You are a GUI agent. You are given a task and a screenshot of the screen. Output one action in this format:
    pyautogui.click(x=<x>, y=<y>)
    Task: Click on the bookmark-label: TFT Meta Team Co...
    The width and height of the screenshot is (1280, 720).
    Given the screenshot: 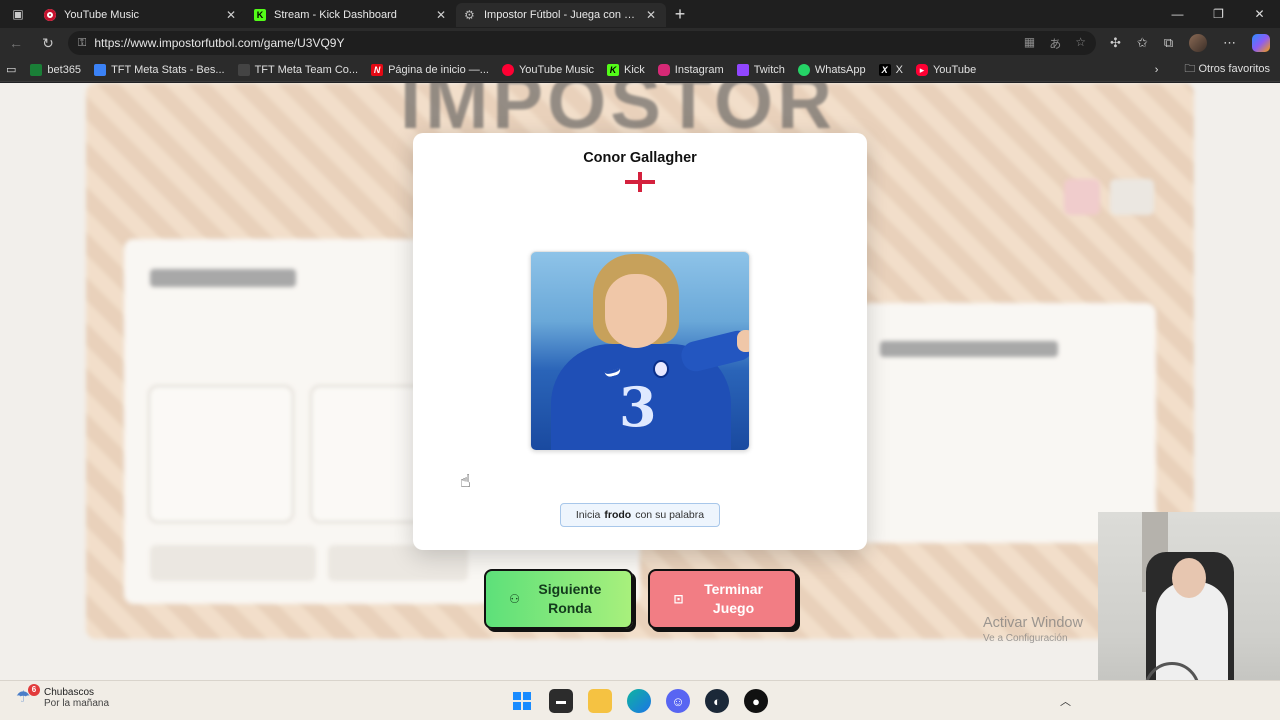 What is the action you would take?
    pyautogui.click(x=306, y=69)
    